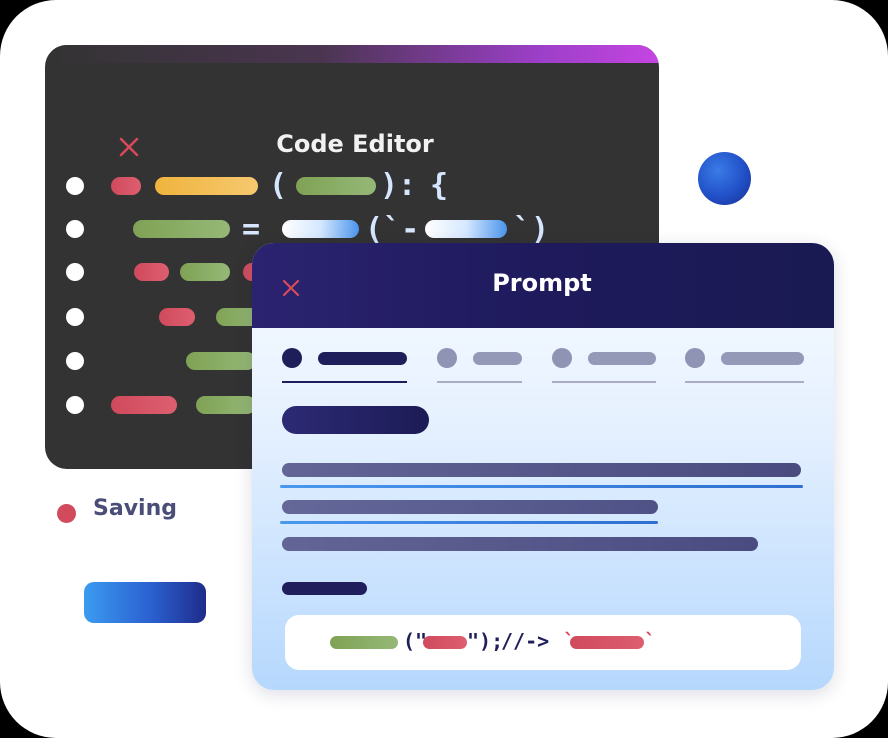 The image size is (888, 738). Describe the element at coordinates (278, 185) in the screenshot. I see `code-symbol: (` at that location.